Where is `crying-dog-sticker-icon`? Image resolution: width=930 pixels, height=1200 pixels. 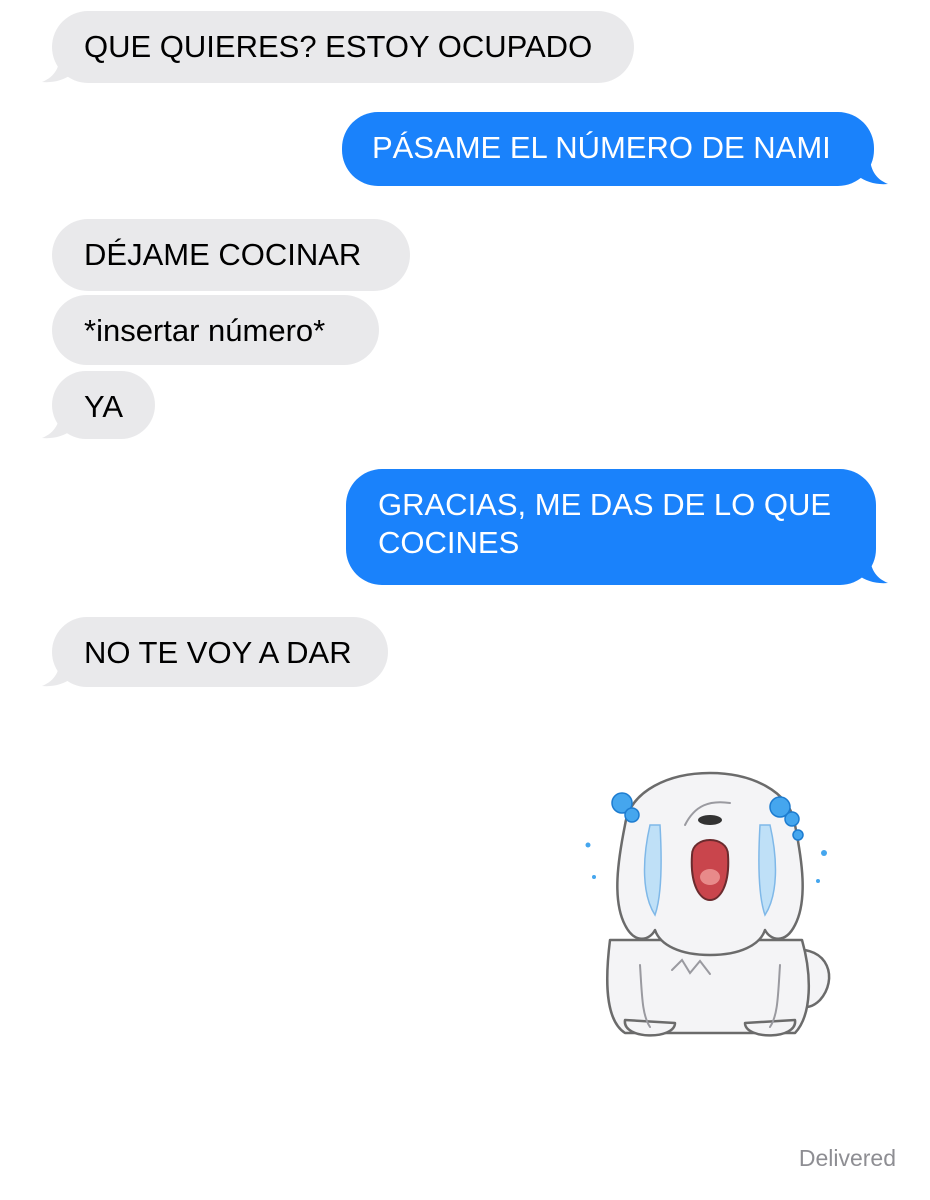 crying-dog-sticker-icon is located at coordinates (710, 905).